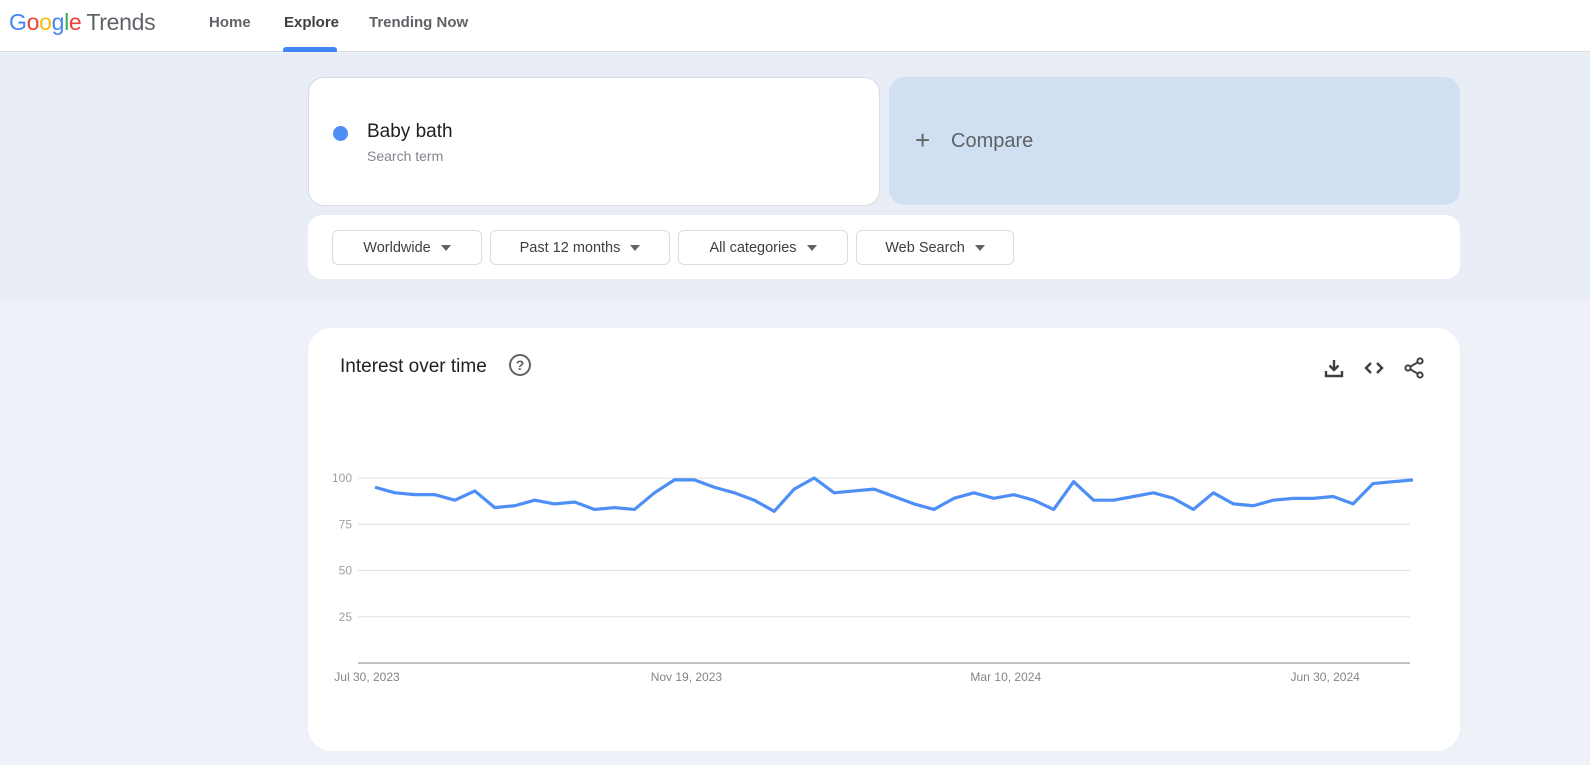  What do you see at coordinates (923, 140) in the screenshot?
I see `plus-icon: +` at bounding box center [923, 140].